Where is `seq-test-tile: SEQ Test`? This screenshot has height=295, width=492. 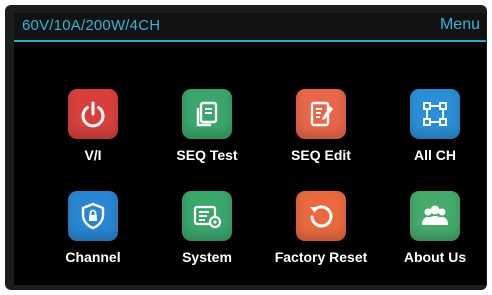
seq-test-tile: SEQ Test is located at coordinates (207, 130).